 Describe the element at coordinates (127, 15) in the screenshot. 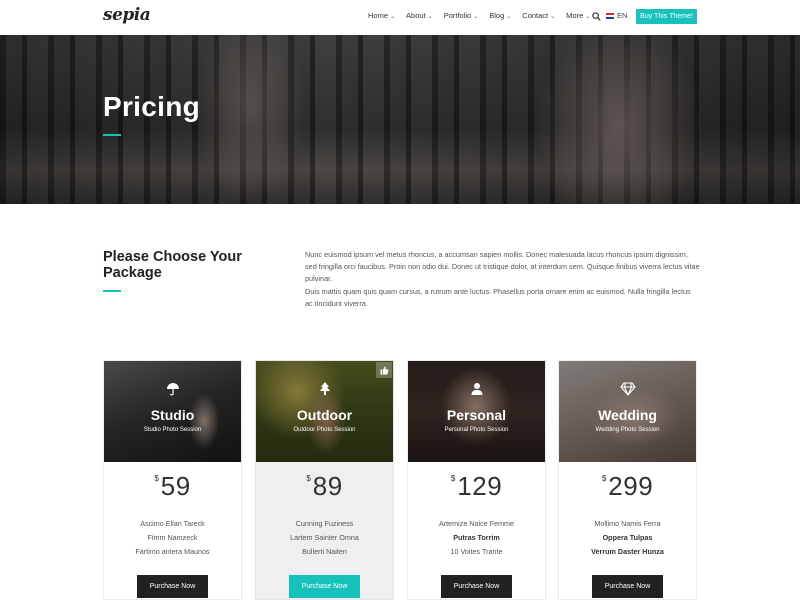

I see `site-logo: sepia` at that location.